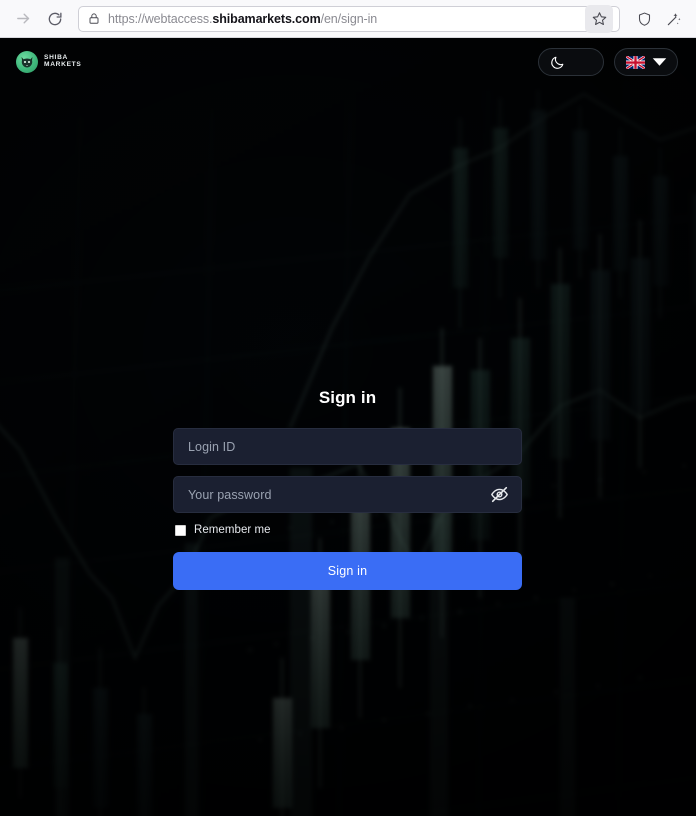  I want to click on language-selector, so click(646, 62).